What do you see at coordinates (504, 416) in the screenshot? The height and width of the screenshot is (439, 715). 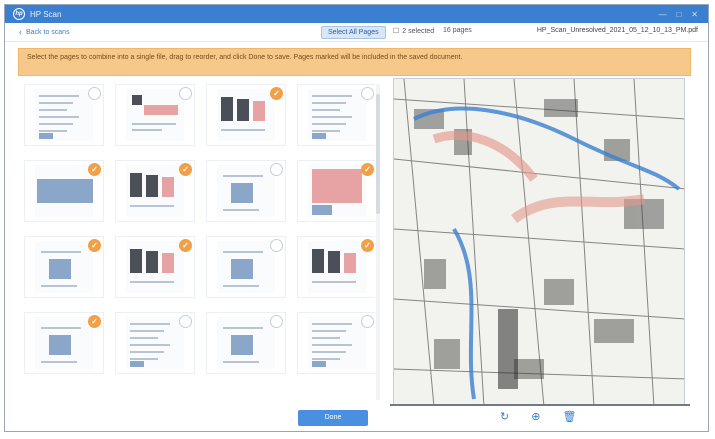 I see `rotate-icon: ↻` at bounding box center [504, 416].